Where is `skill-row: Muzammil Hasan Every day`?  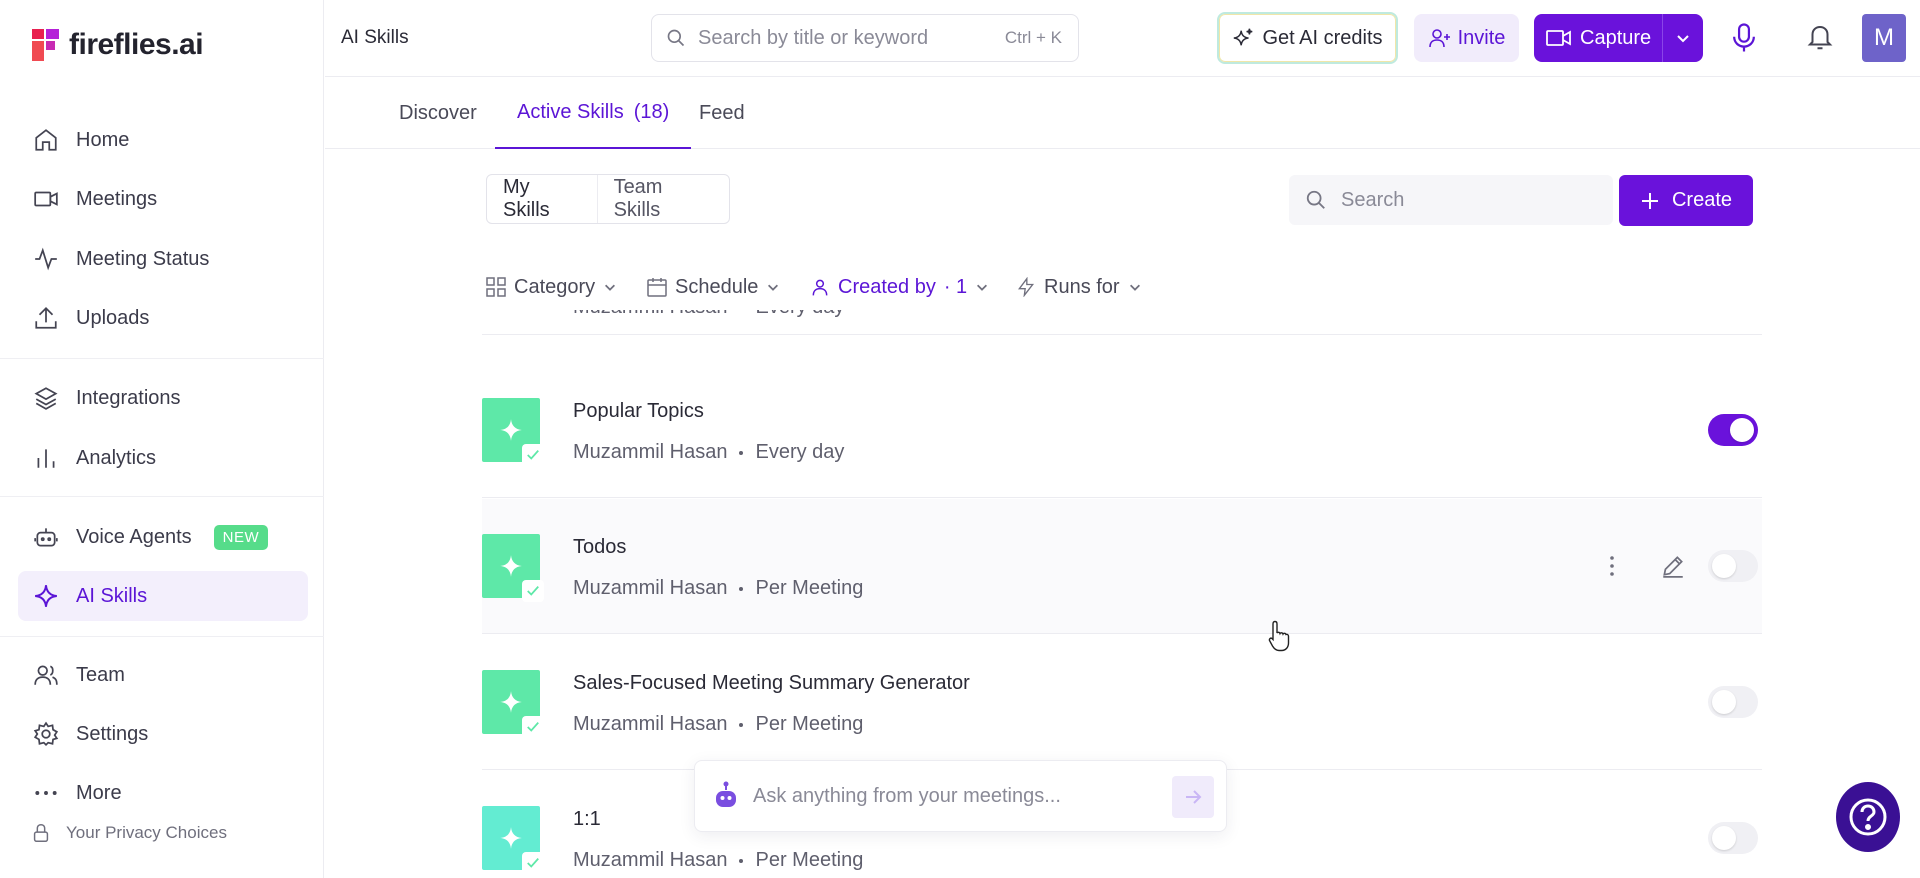
skill-row: Muzammil Hasan Every day is located at coordinates (1122, 322).